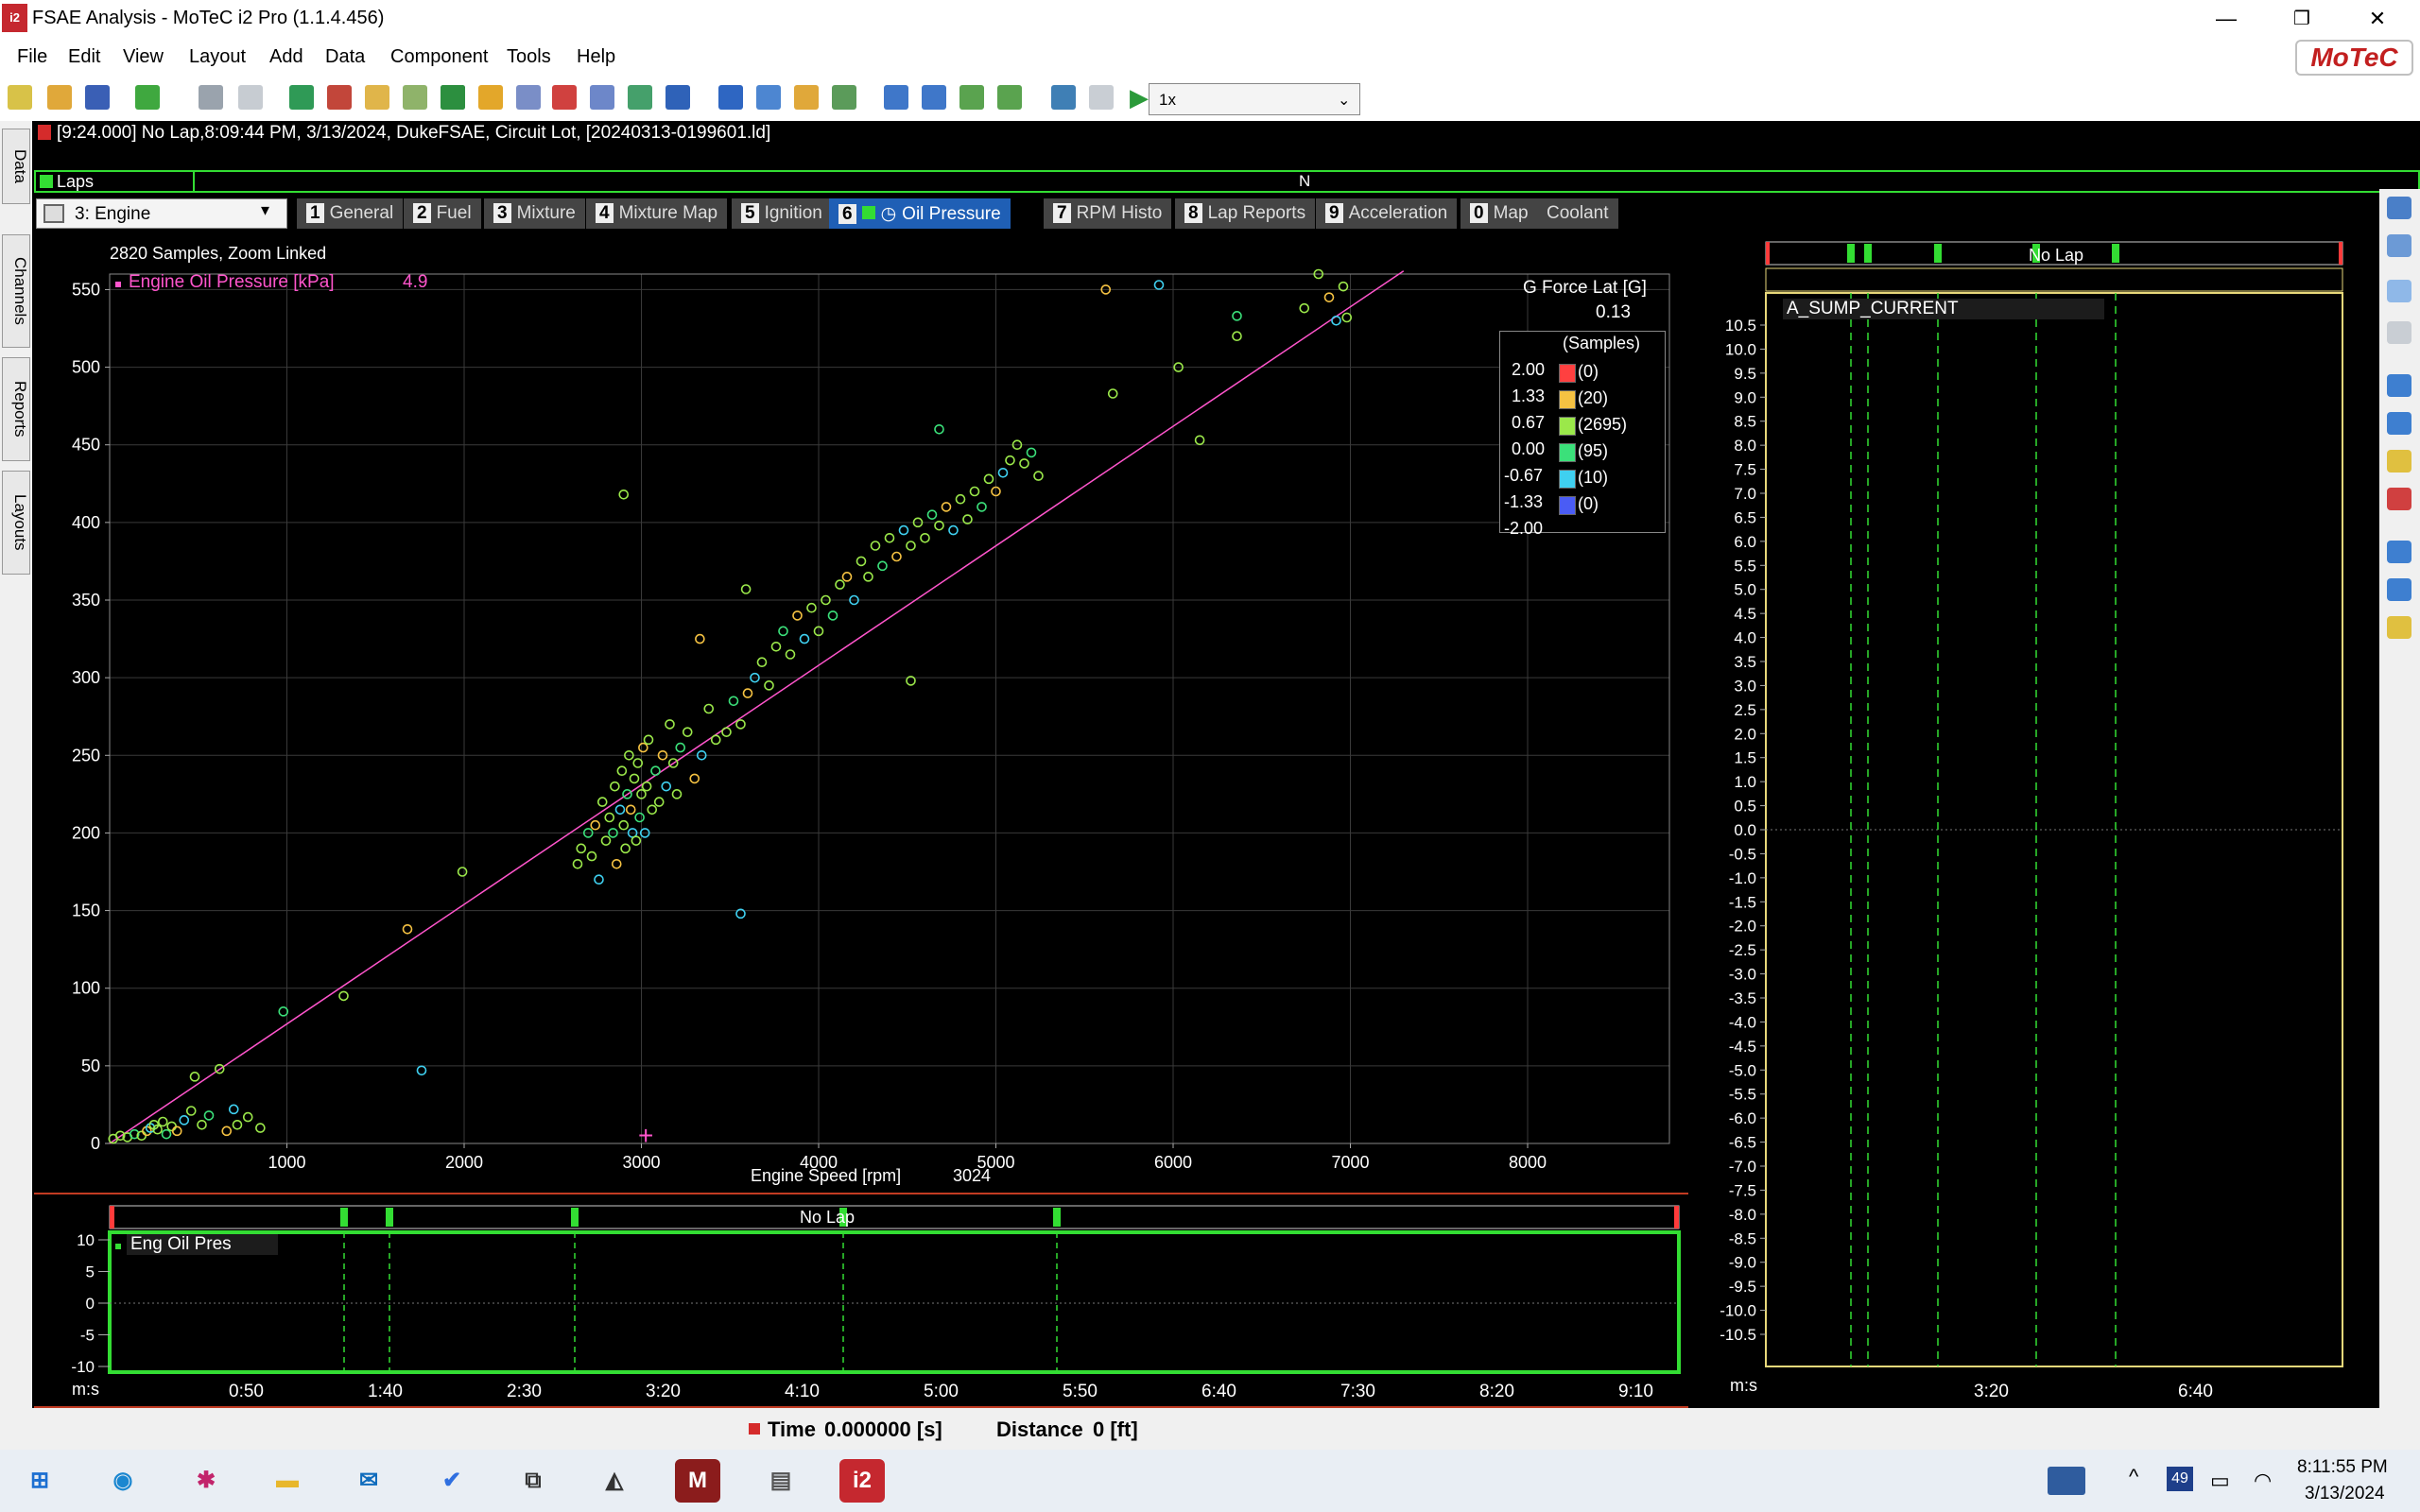 Image resolution: width=2420 pixels, height=1512 pixels. Describe the element at coordinates (861, 1302) in the screenshot. I see `oil-pressure-time-plot: 10 5 0 -5 -10` at that location.